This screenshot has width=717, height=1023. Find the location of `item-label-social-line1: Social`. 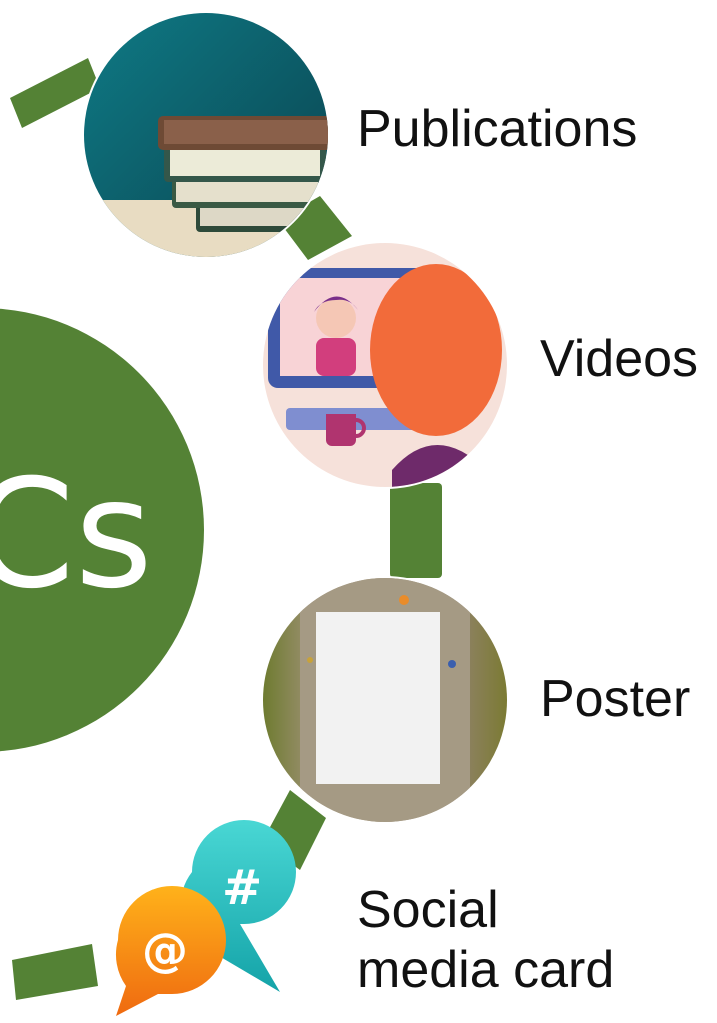

item-label-social-line1: Social is located at coordinates (428, 910).